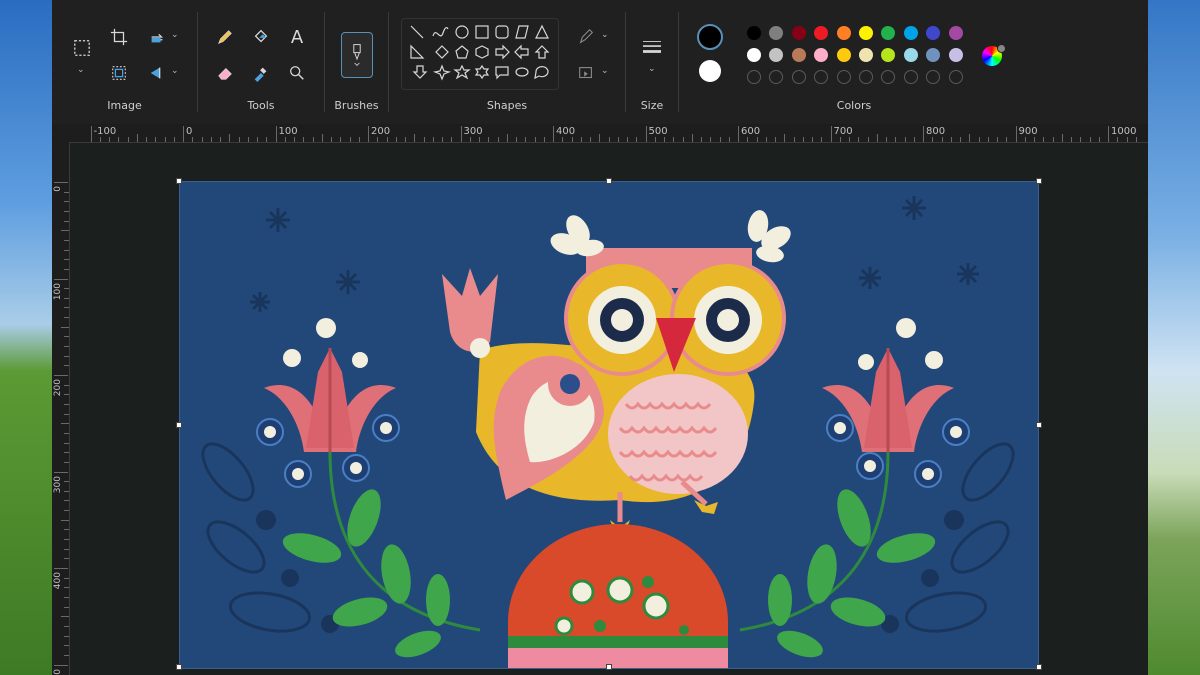 This screenshot has height=675, width=1200. Describe the element at coordinates (261, 37) in the screenshot. I see `fill-icon` at that location.